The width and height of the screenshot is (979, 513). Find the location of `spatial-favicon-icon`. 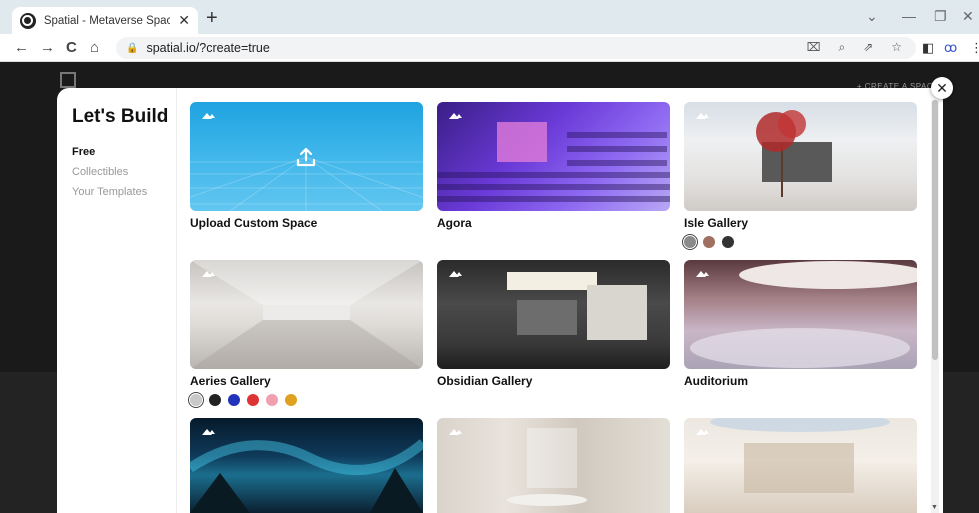

spatial-favicon-icon is located at coordinates (28, 20).